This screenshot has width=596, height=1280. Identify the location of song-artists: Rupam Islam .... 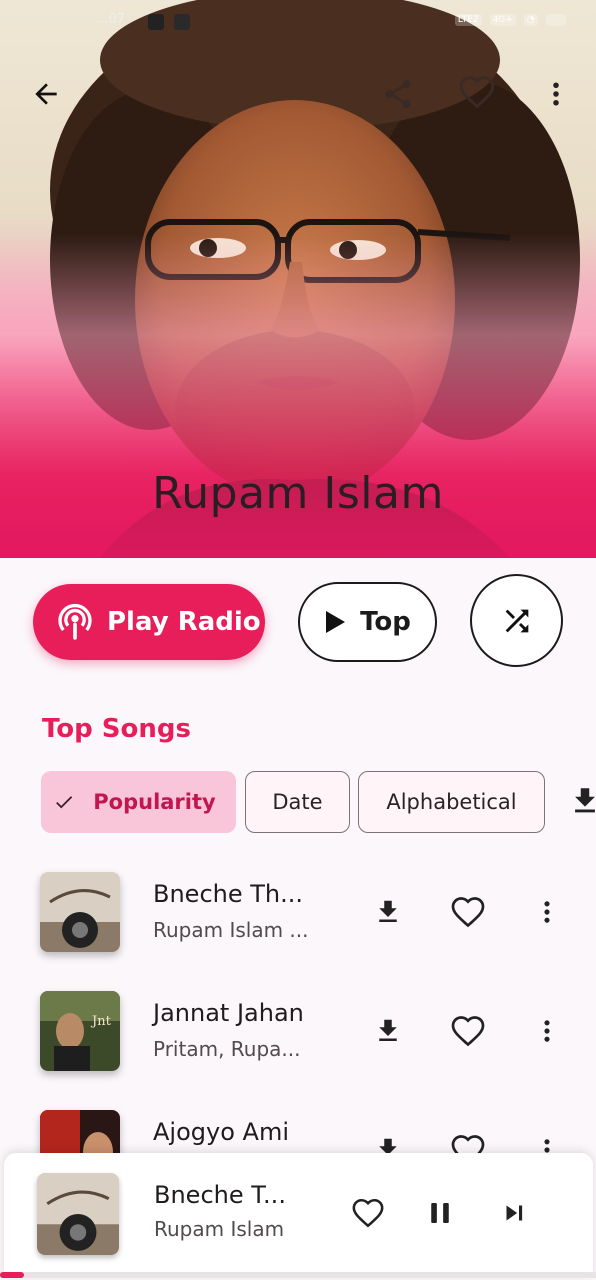
(231, 930).